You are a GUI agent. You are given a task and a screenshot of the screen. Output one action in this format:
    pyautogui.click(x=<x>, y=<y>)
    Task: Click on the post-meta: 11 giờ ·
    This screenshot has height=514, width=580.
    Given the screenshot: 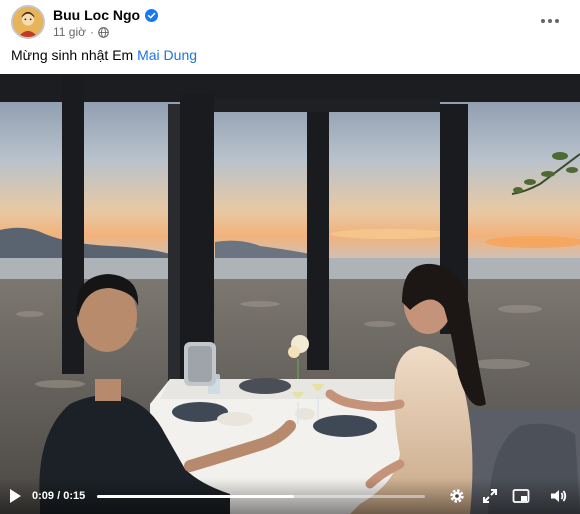 What is the action you would take?
    pyautogui.click(x=81, y=32)
    